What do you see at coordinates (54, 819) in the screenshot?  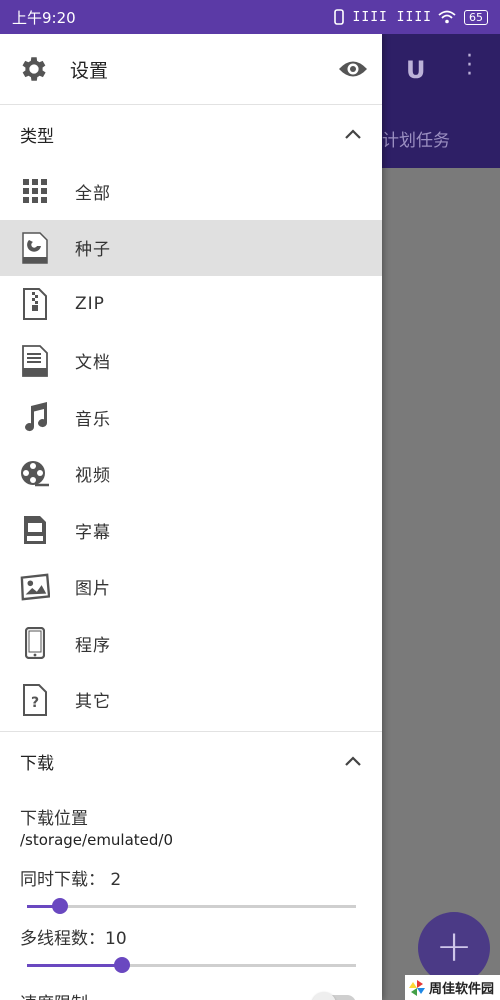 I see `download-location-label: 下载位置` at bounding box center [54, 819].